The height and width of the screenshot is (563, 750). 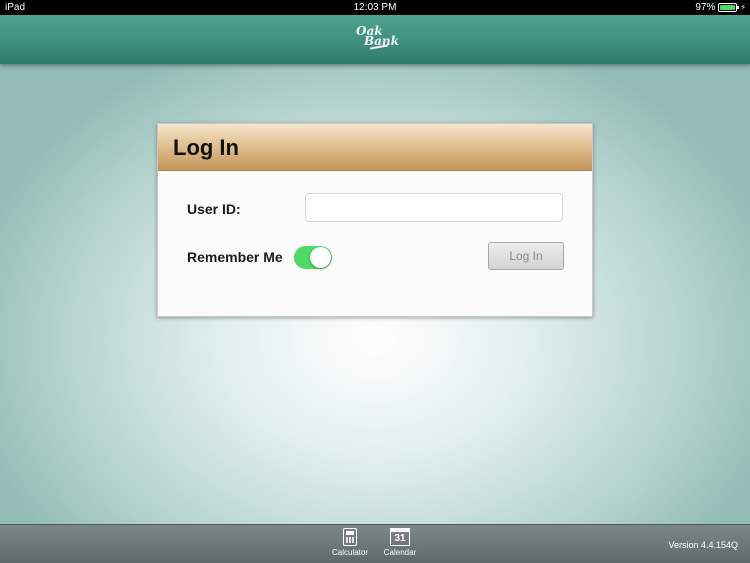 I want to click on remember-me-toggle, so click(x=313, y=257).